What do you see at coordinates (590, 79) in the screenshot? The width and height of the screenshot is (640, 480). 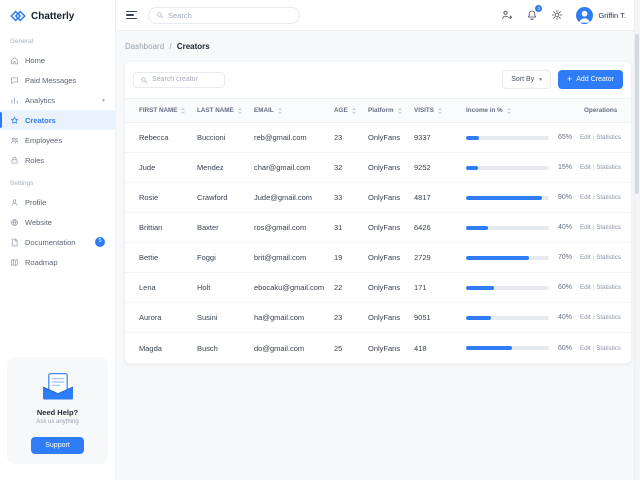 I see `add-creator-button: + Add Creator` at bounding box center [590, 79].